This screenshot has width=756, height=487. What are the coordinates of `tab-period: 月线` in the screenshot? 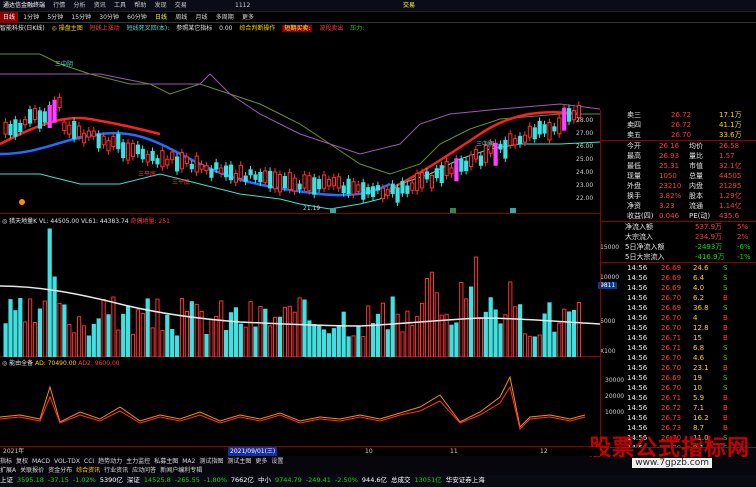 It's located at (202, 17).